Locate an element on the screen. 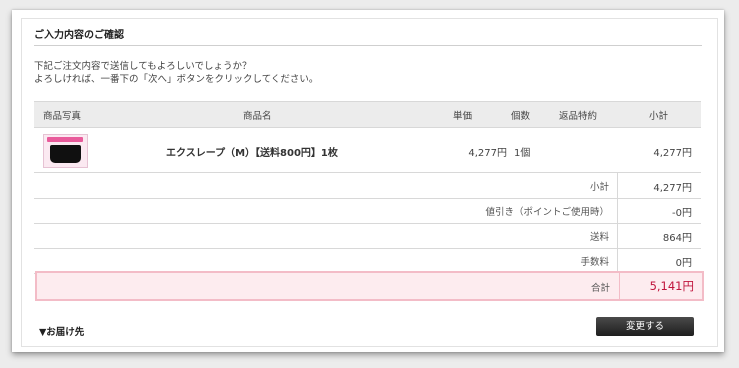  summary-row-discount: 値引き（ポイントご使用時） -0円 is located at coordinates (367, 211).